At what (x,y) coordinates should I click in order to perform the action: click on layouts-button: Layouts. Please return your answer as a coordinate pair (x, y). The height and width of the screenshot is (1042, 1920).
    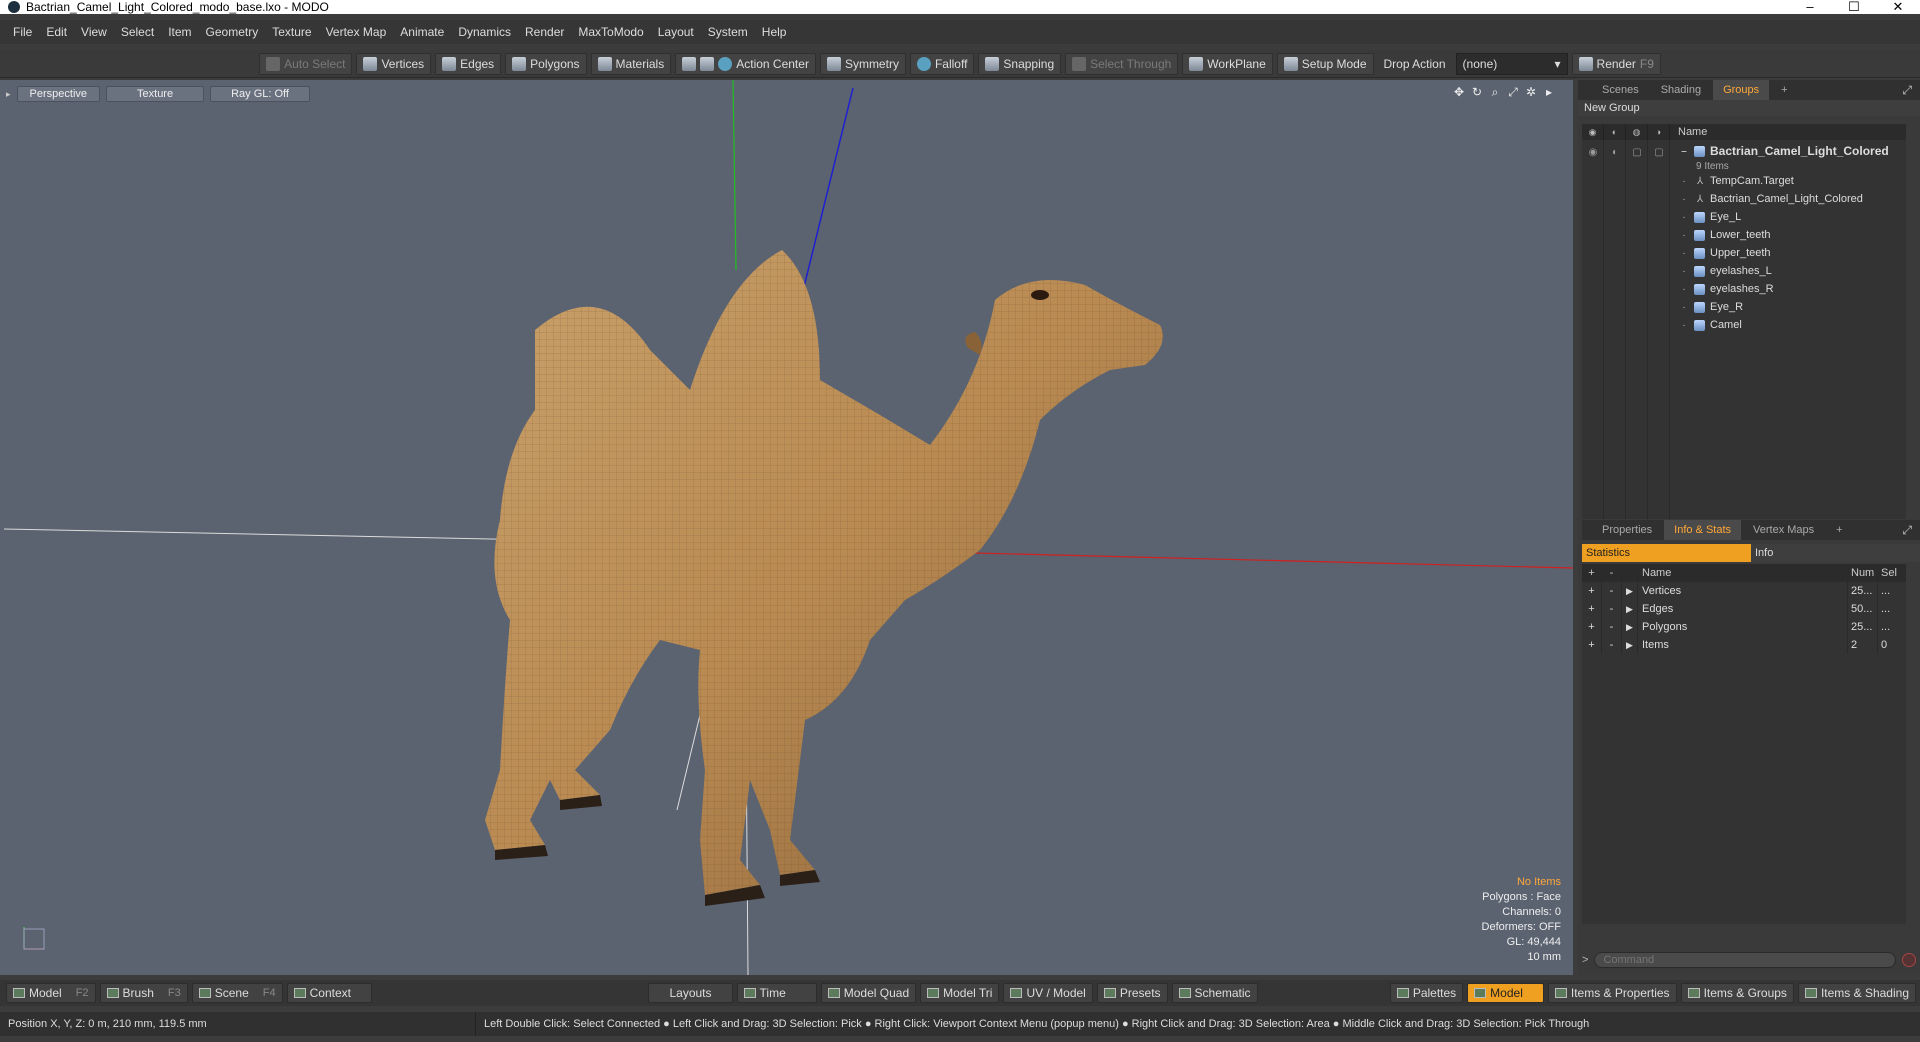
    Looking at the image, I should click on (690, 993).